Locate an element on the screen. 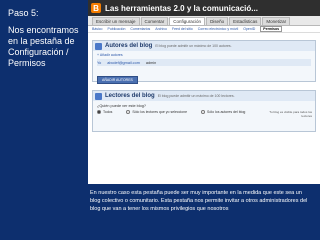 The image size is (320, 240). add-authors-button: AÑADIR AUTORES is located at coordinates (117, 80).